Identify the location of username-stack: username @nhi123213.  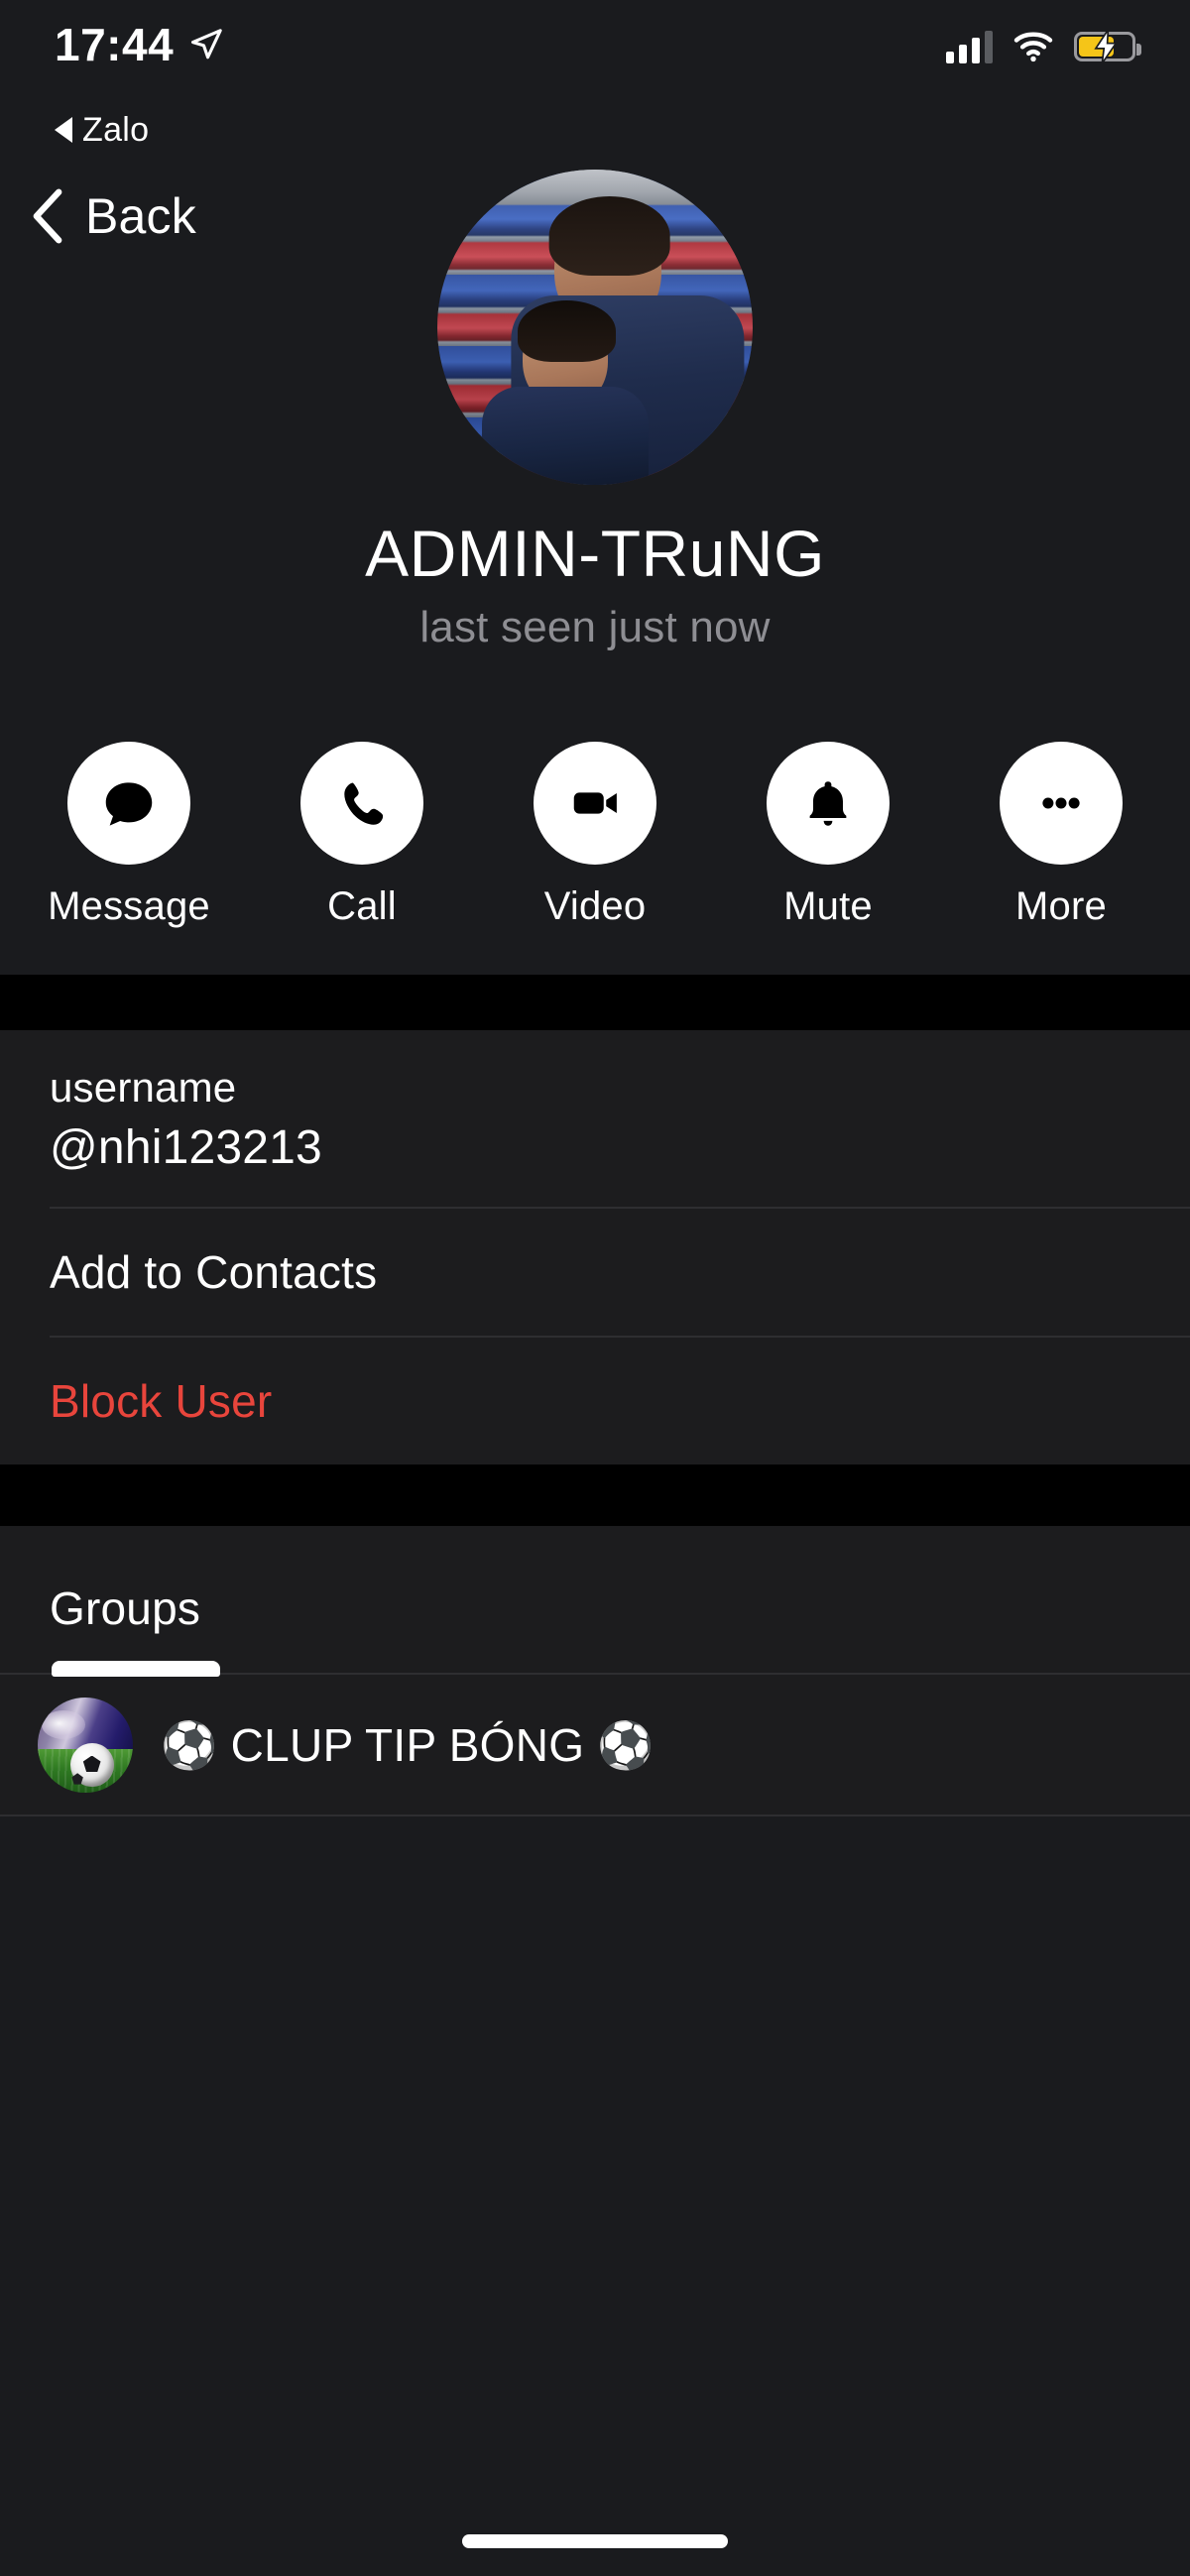
(186, 1118).